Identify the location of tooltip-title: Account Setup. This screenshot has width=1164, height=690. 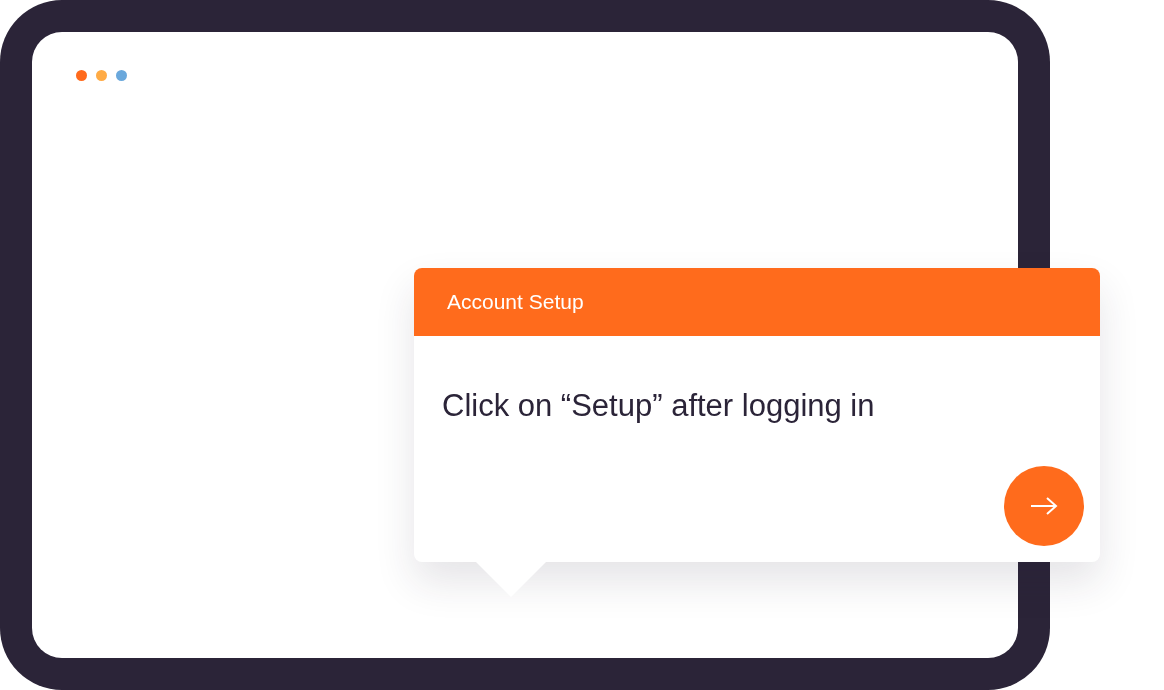
(515, 302).